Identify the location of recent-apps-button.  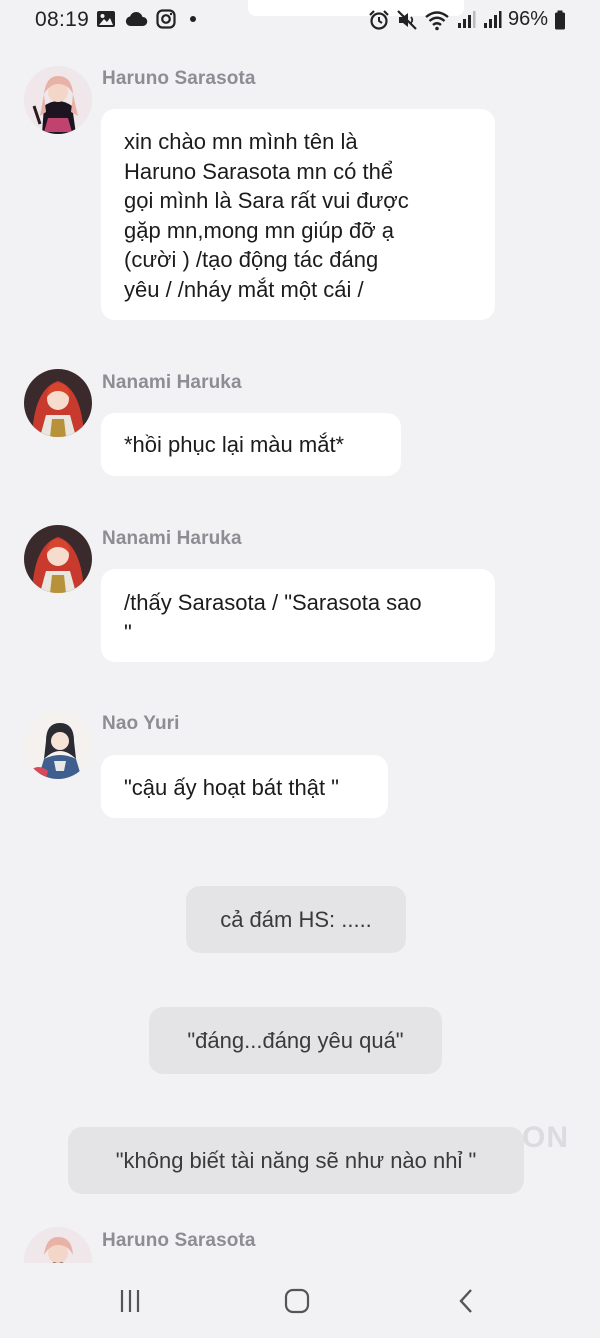
(130, 1301).